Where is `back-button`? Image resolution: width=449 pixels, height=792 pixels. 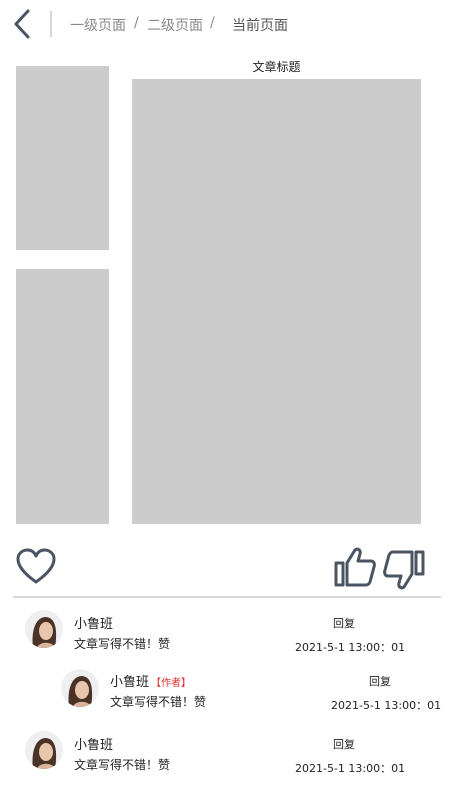 back-button is located at coordinates (22, 24).